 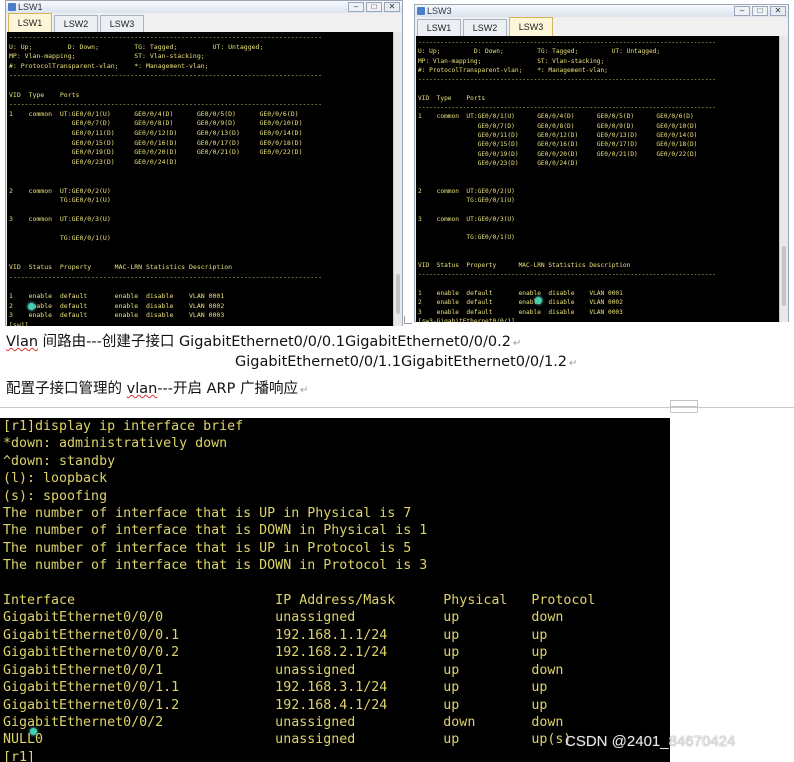 I want to click on lsw3-tabbar: LSW1 LSW2 LSW3, so click(x=486, y=26).